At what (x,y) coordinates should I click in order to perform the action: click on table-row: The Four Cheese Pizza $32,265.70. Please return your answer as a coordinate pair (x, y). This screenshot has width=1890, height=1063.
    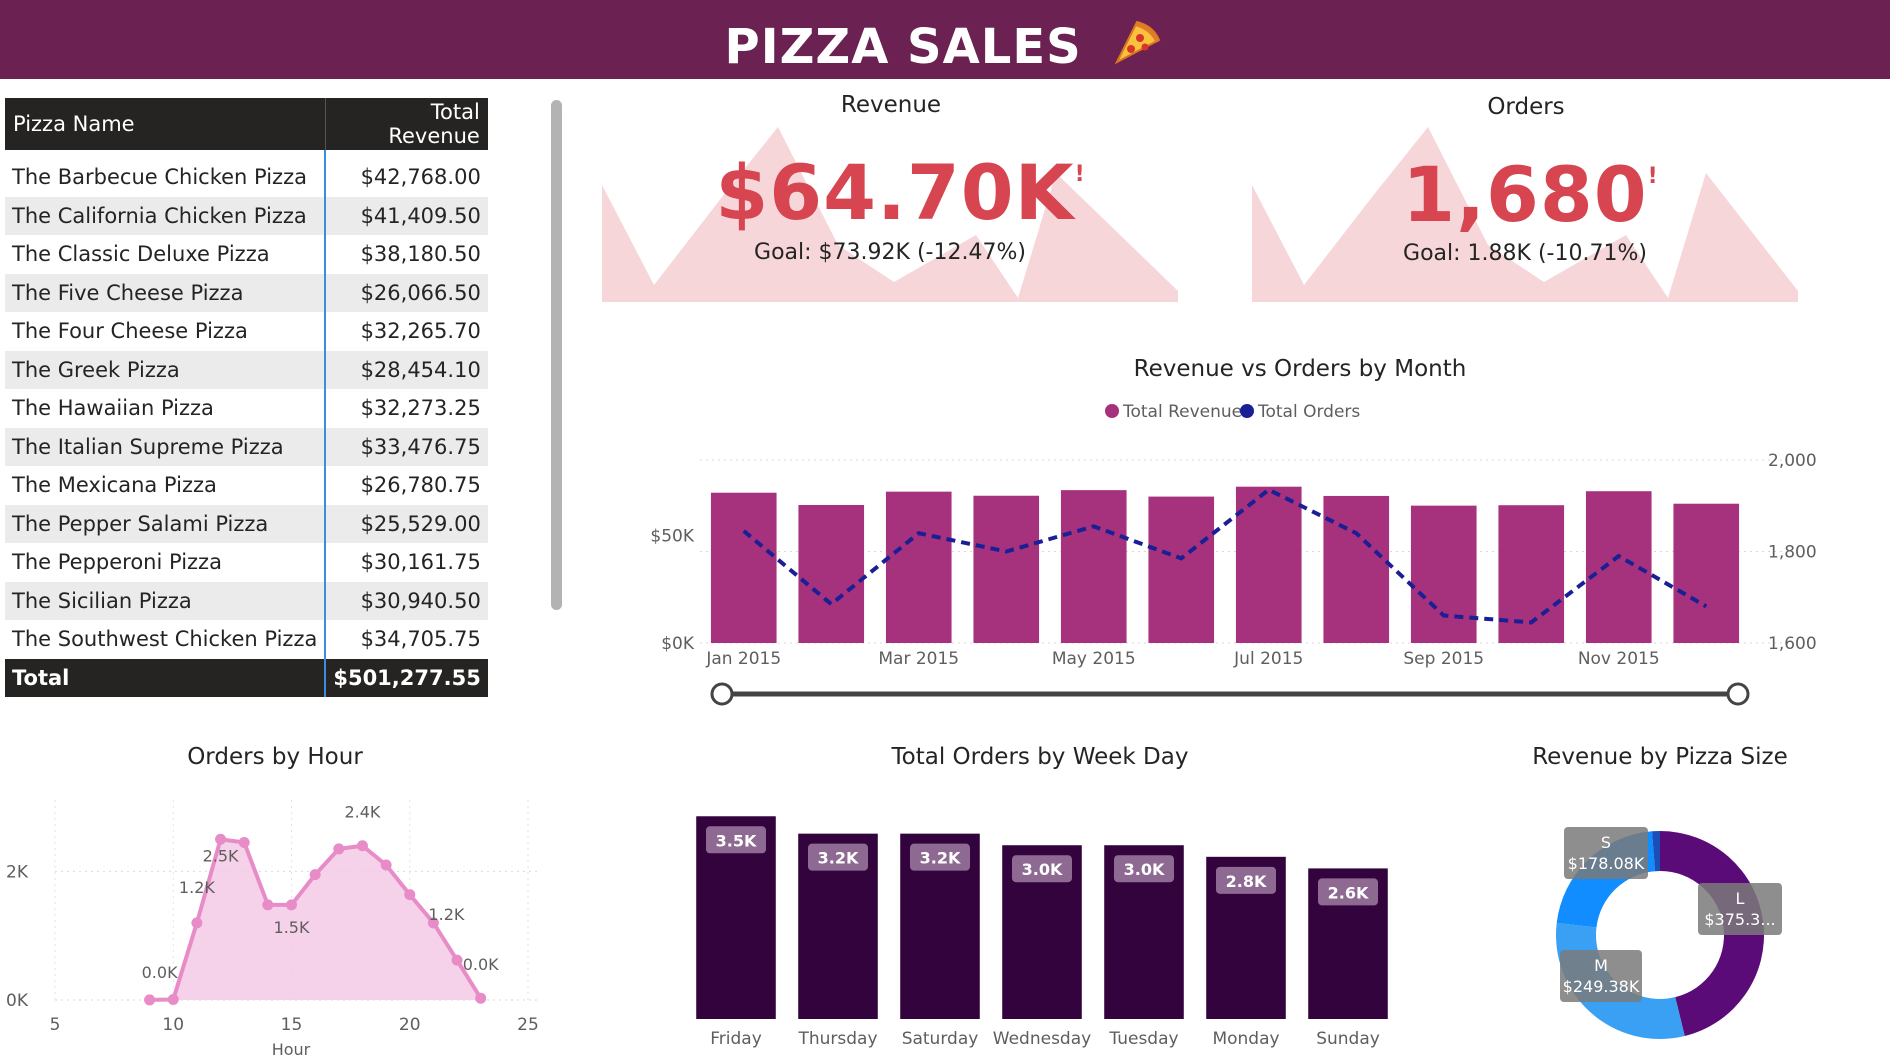
    Looking at the image, I should click on (246, 331).